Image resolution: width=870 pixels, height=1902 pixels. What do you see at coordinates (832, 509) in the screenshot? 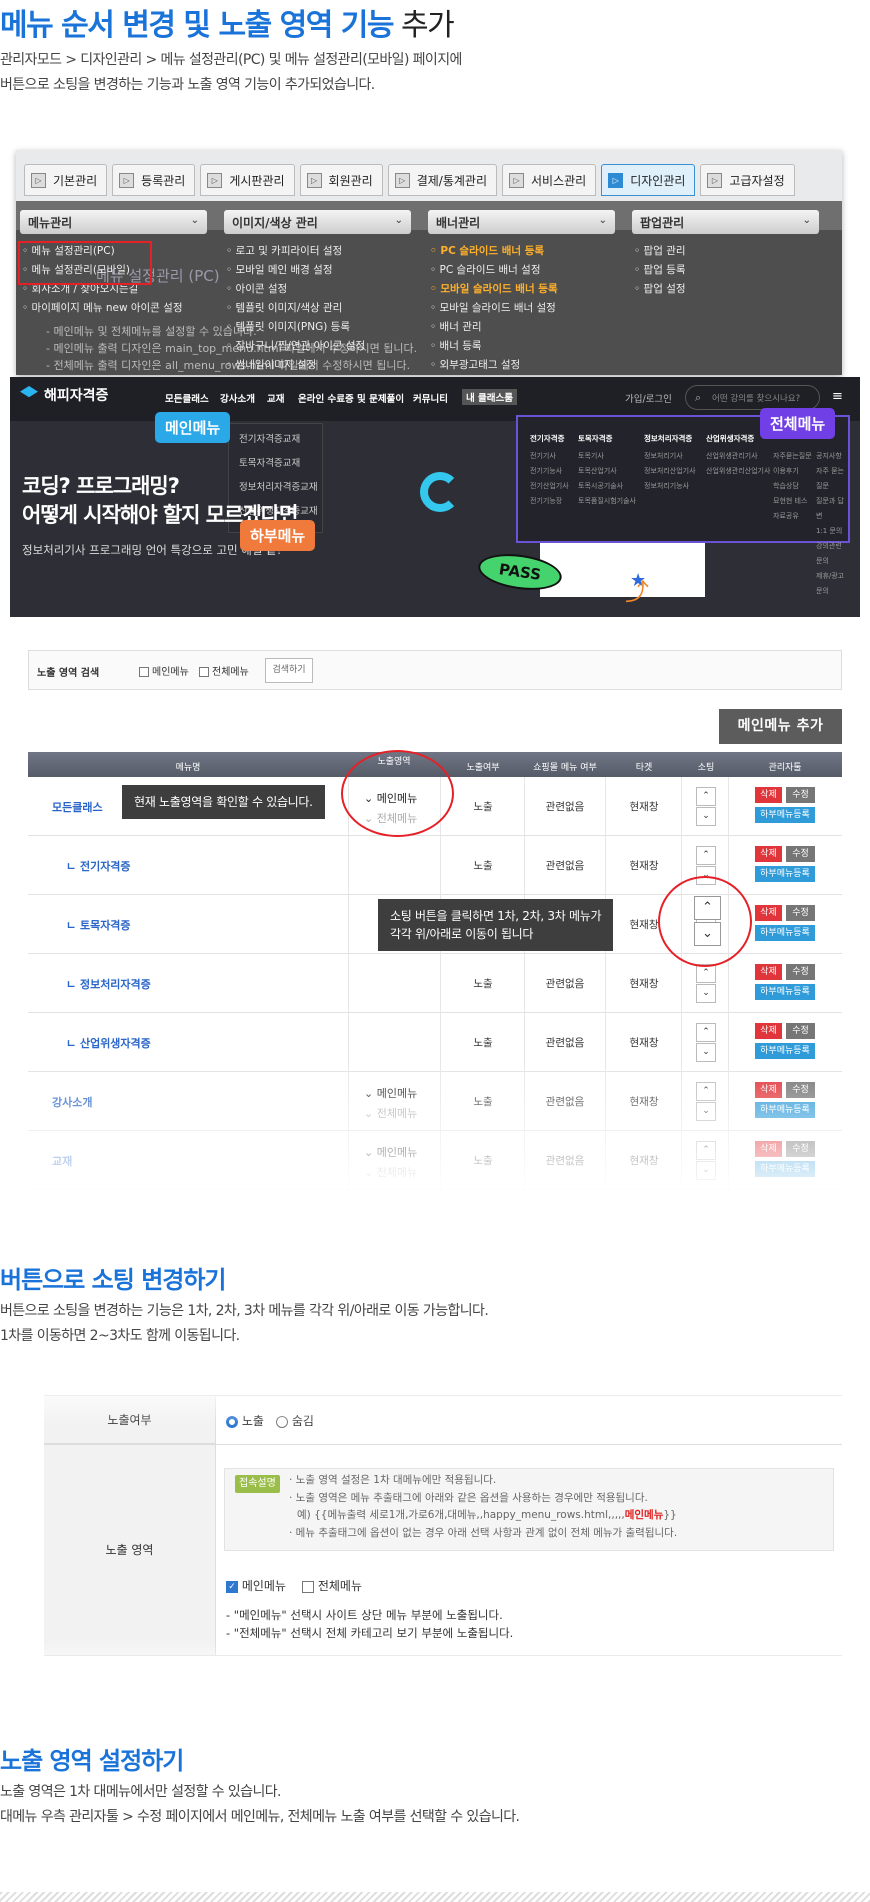
I see `all-menu-item: 질문과 답변` at bounding box center [832, 509].